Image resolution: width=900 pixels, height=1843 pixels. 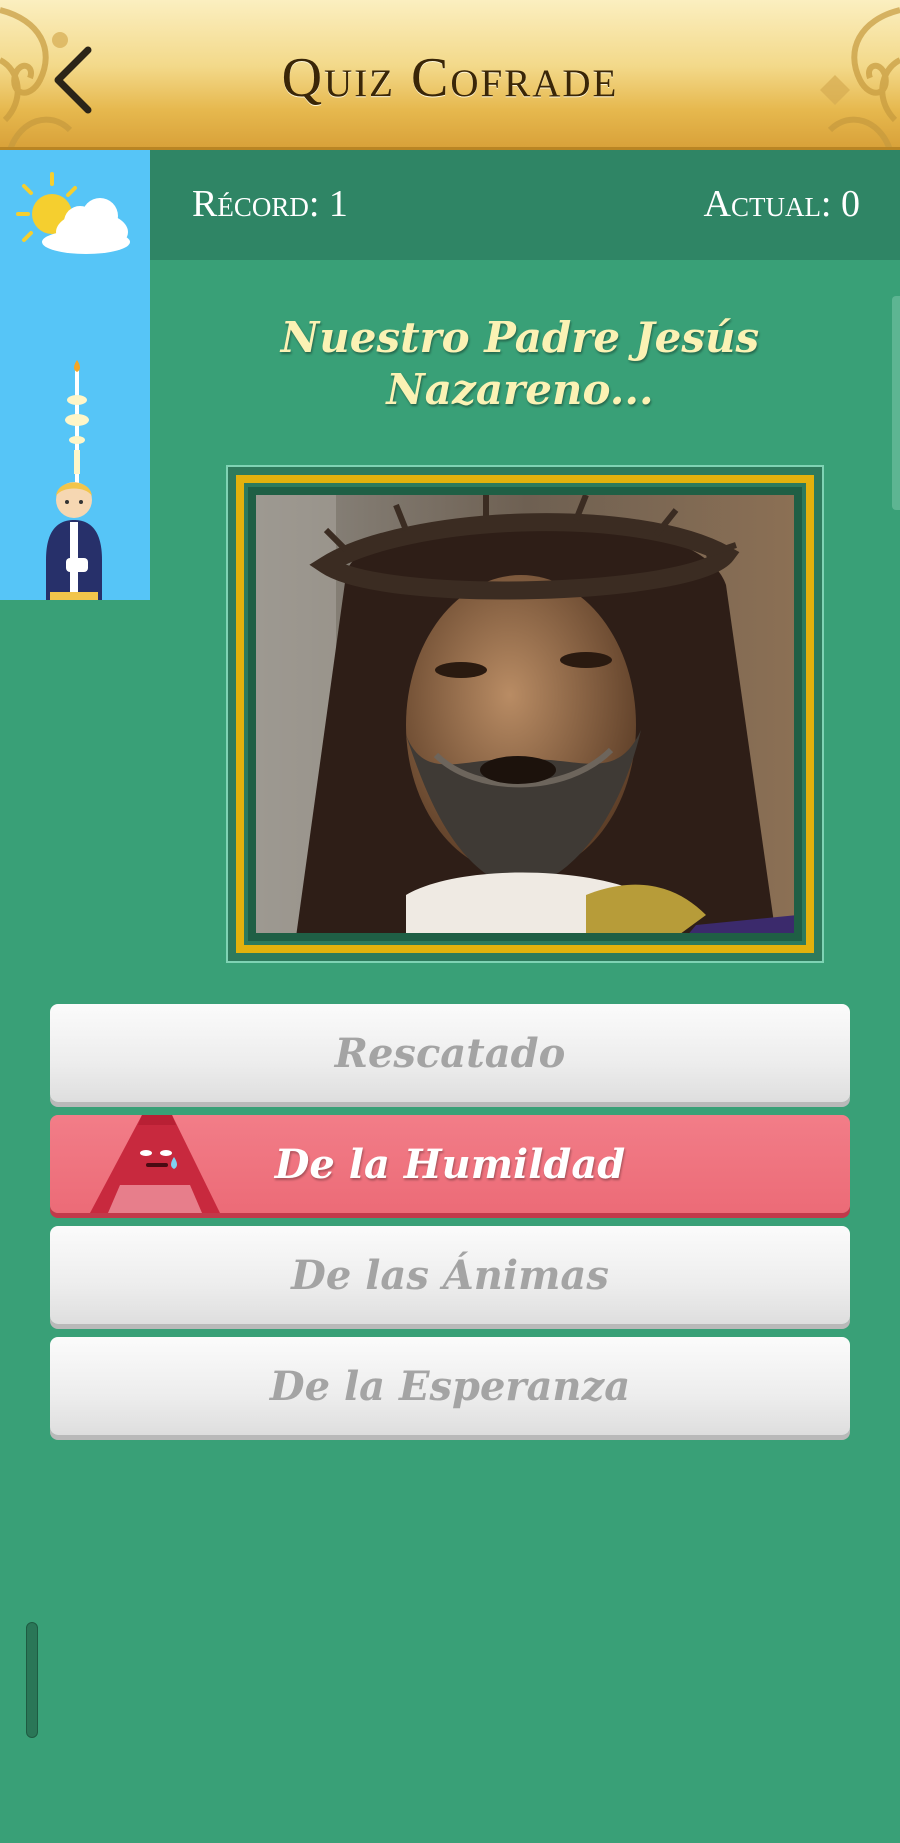 I want to click on answer-label: De la Humildad, so click(x=450, y=1164).